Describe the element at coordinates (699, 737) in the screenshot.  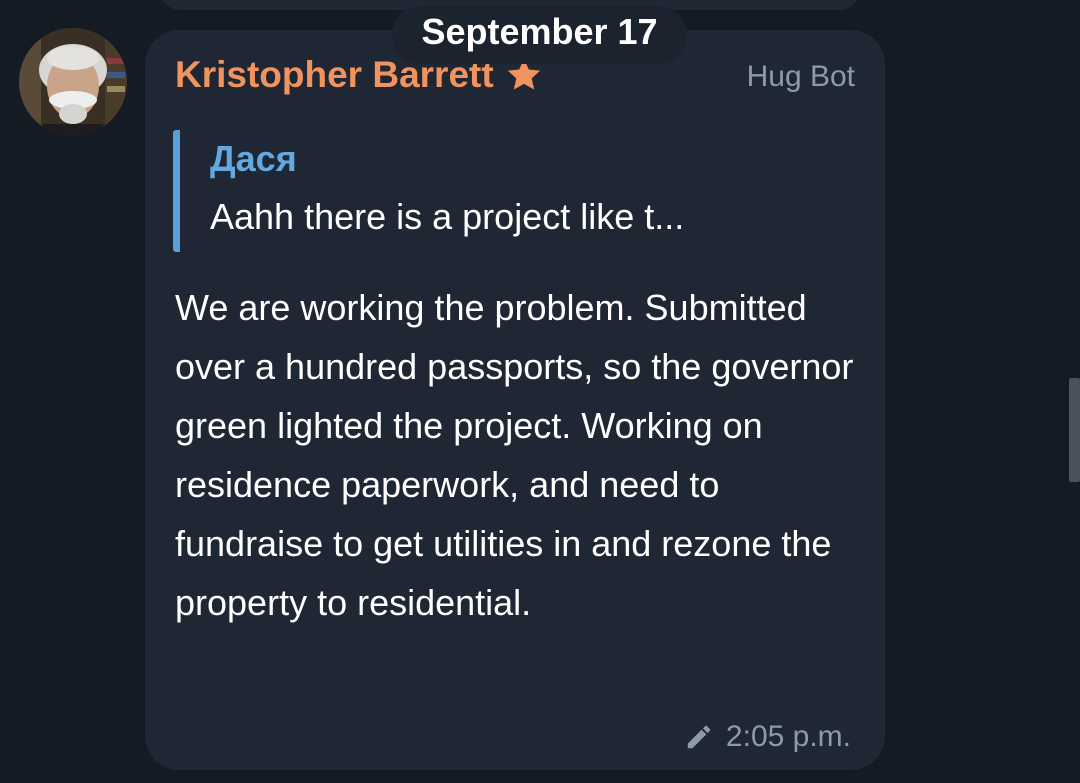
I see `pencil-icon` at that location.